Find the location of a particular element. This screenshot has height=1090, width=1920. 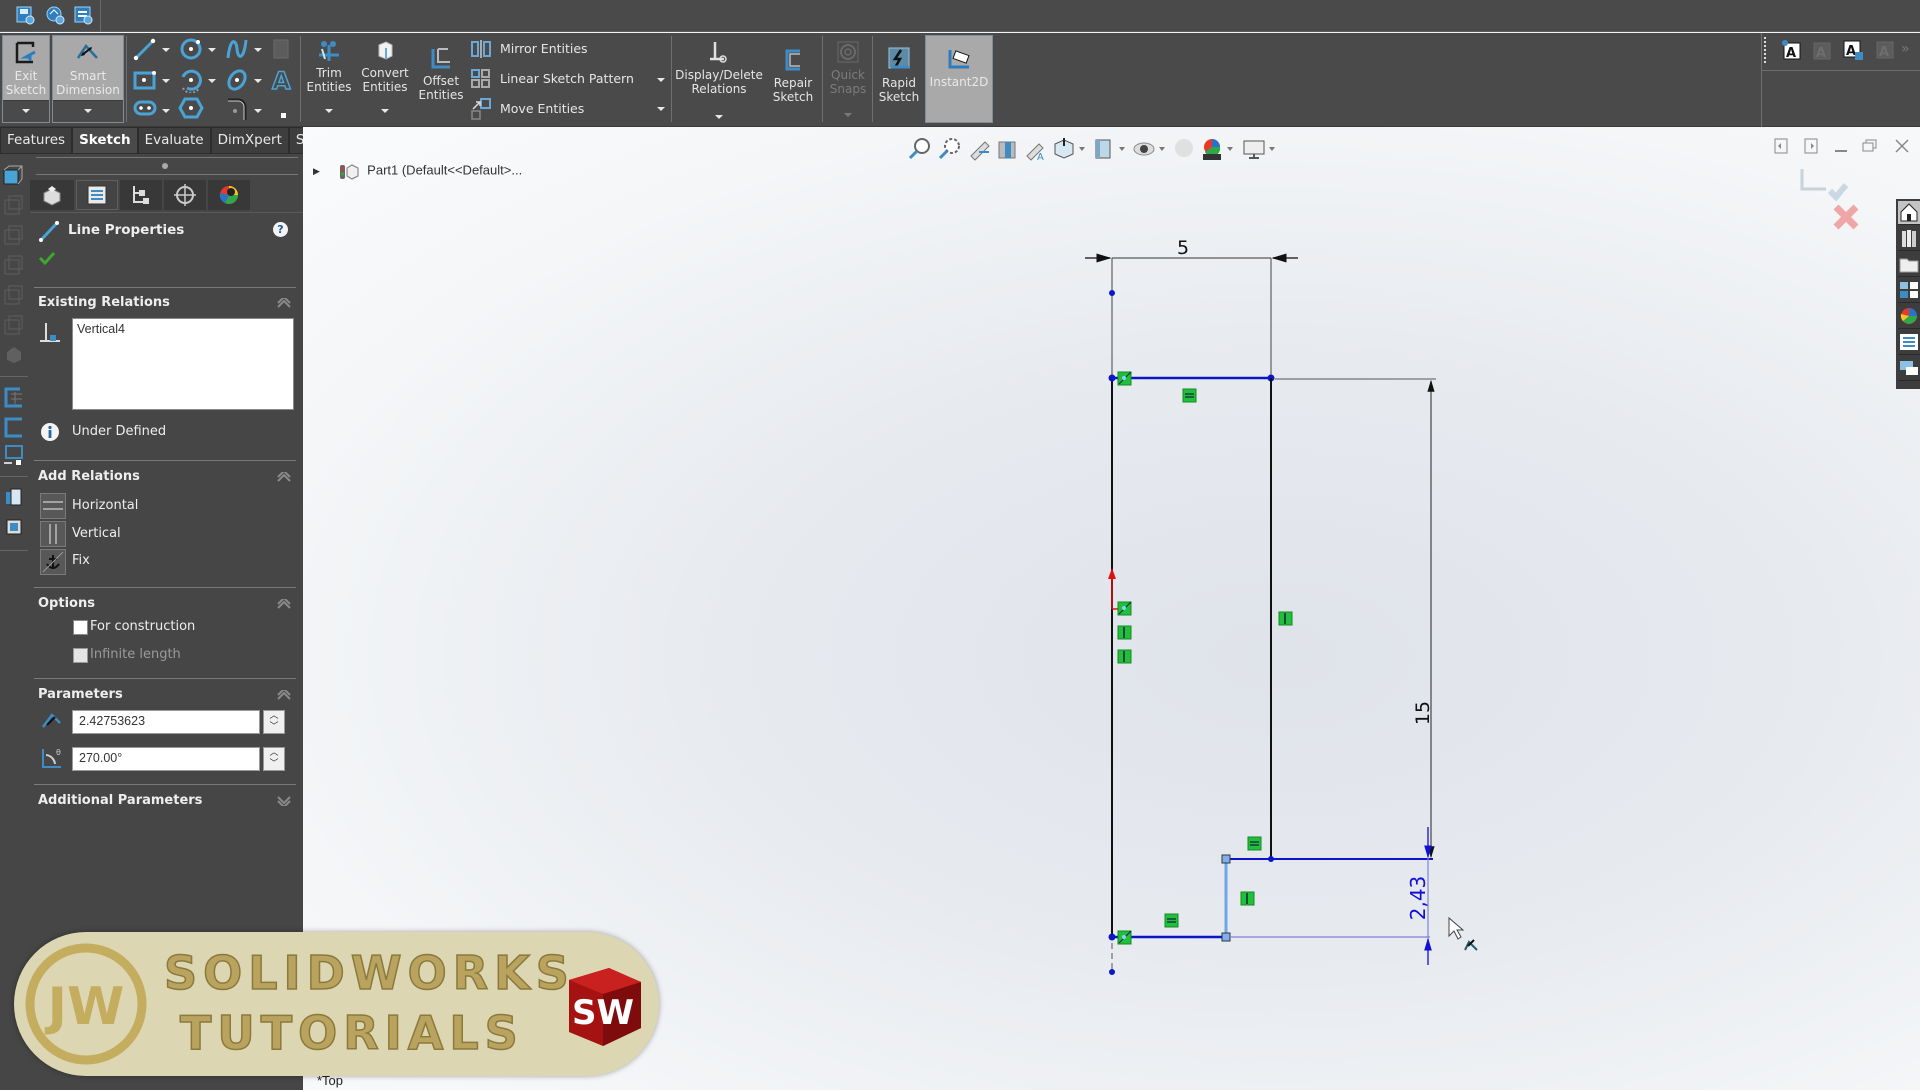

tab-dimxpert: DimXpert is located at coordinates (249, 140).